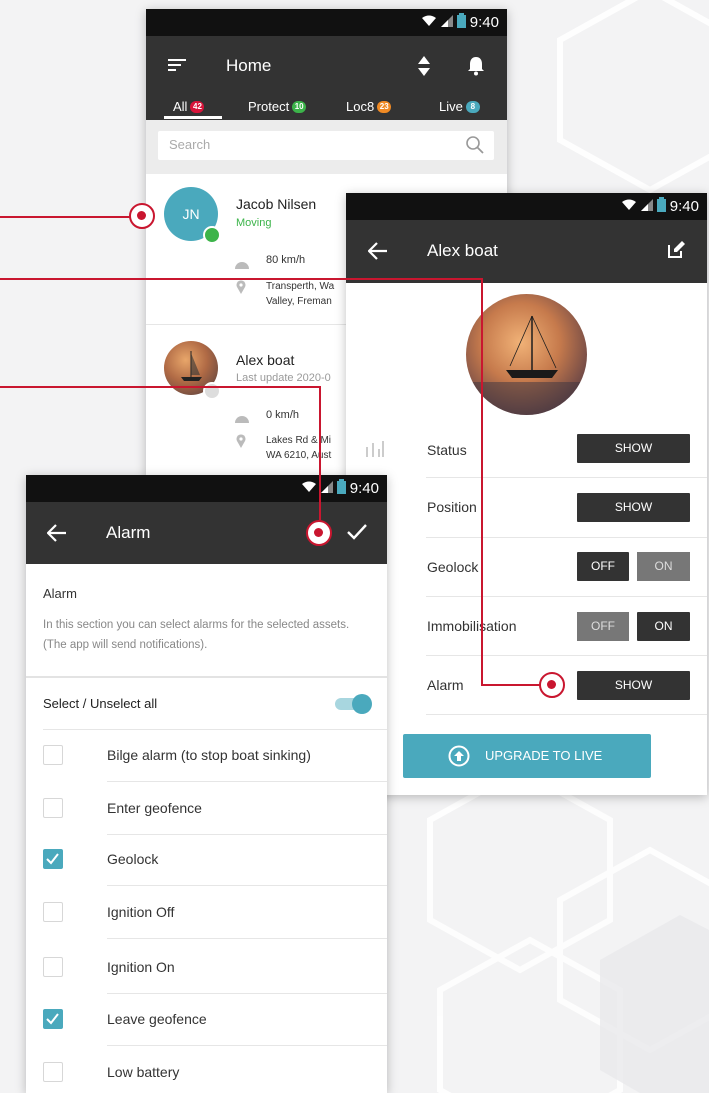 This screenshot has width=709, height=1093. I want to click on asset-photo, so click(526, 354).